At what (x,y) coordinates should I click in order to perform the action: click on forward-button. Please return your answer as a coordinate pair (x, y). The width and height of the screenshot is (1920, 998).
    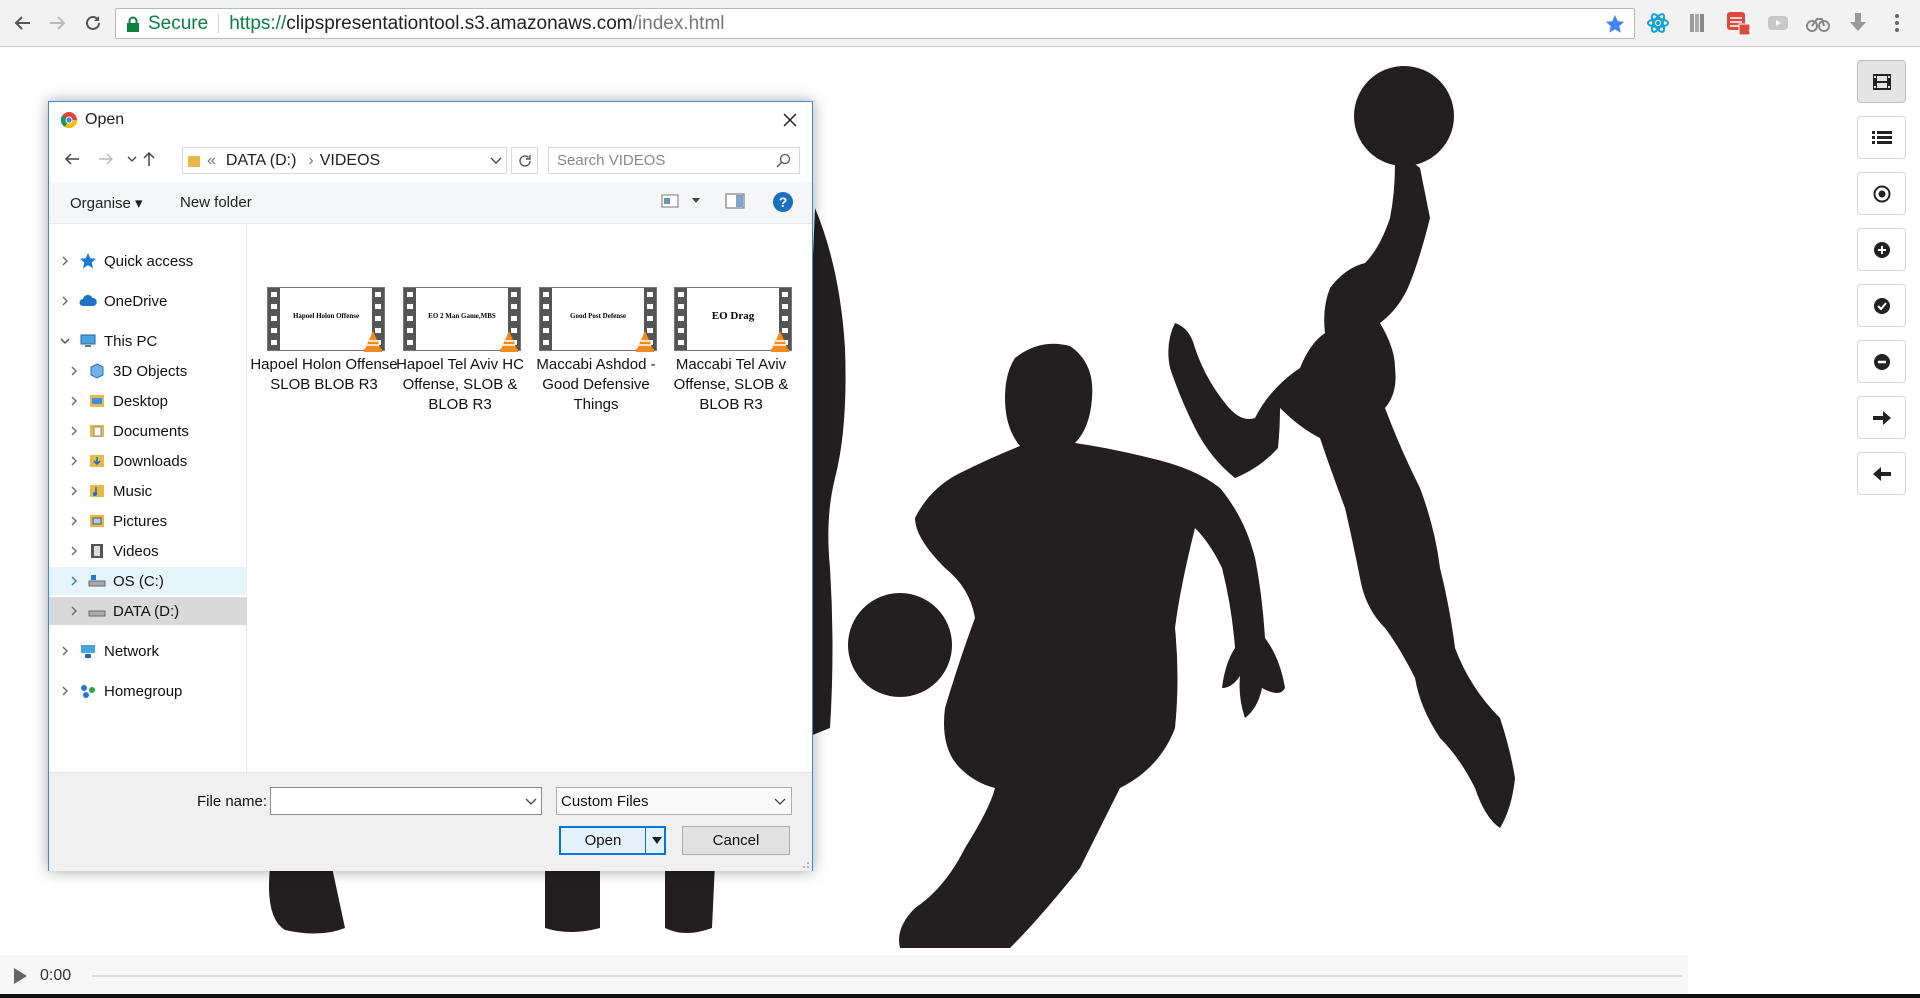
    Looking at the image, I should click on (57, 23).